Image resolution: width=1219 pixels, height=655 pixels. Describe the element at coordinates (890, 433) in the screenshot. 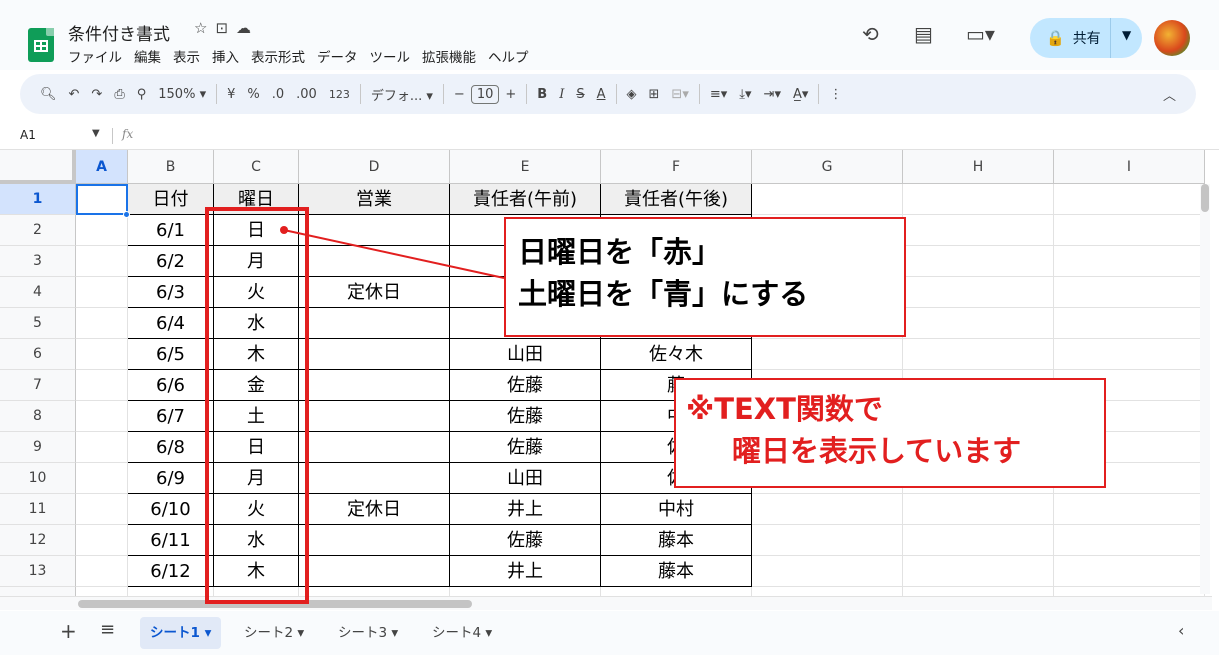

I see `callout-text-function-note: ※TEXT関数で 曜日を表示しています` at that location.